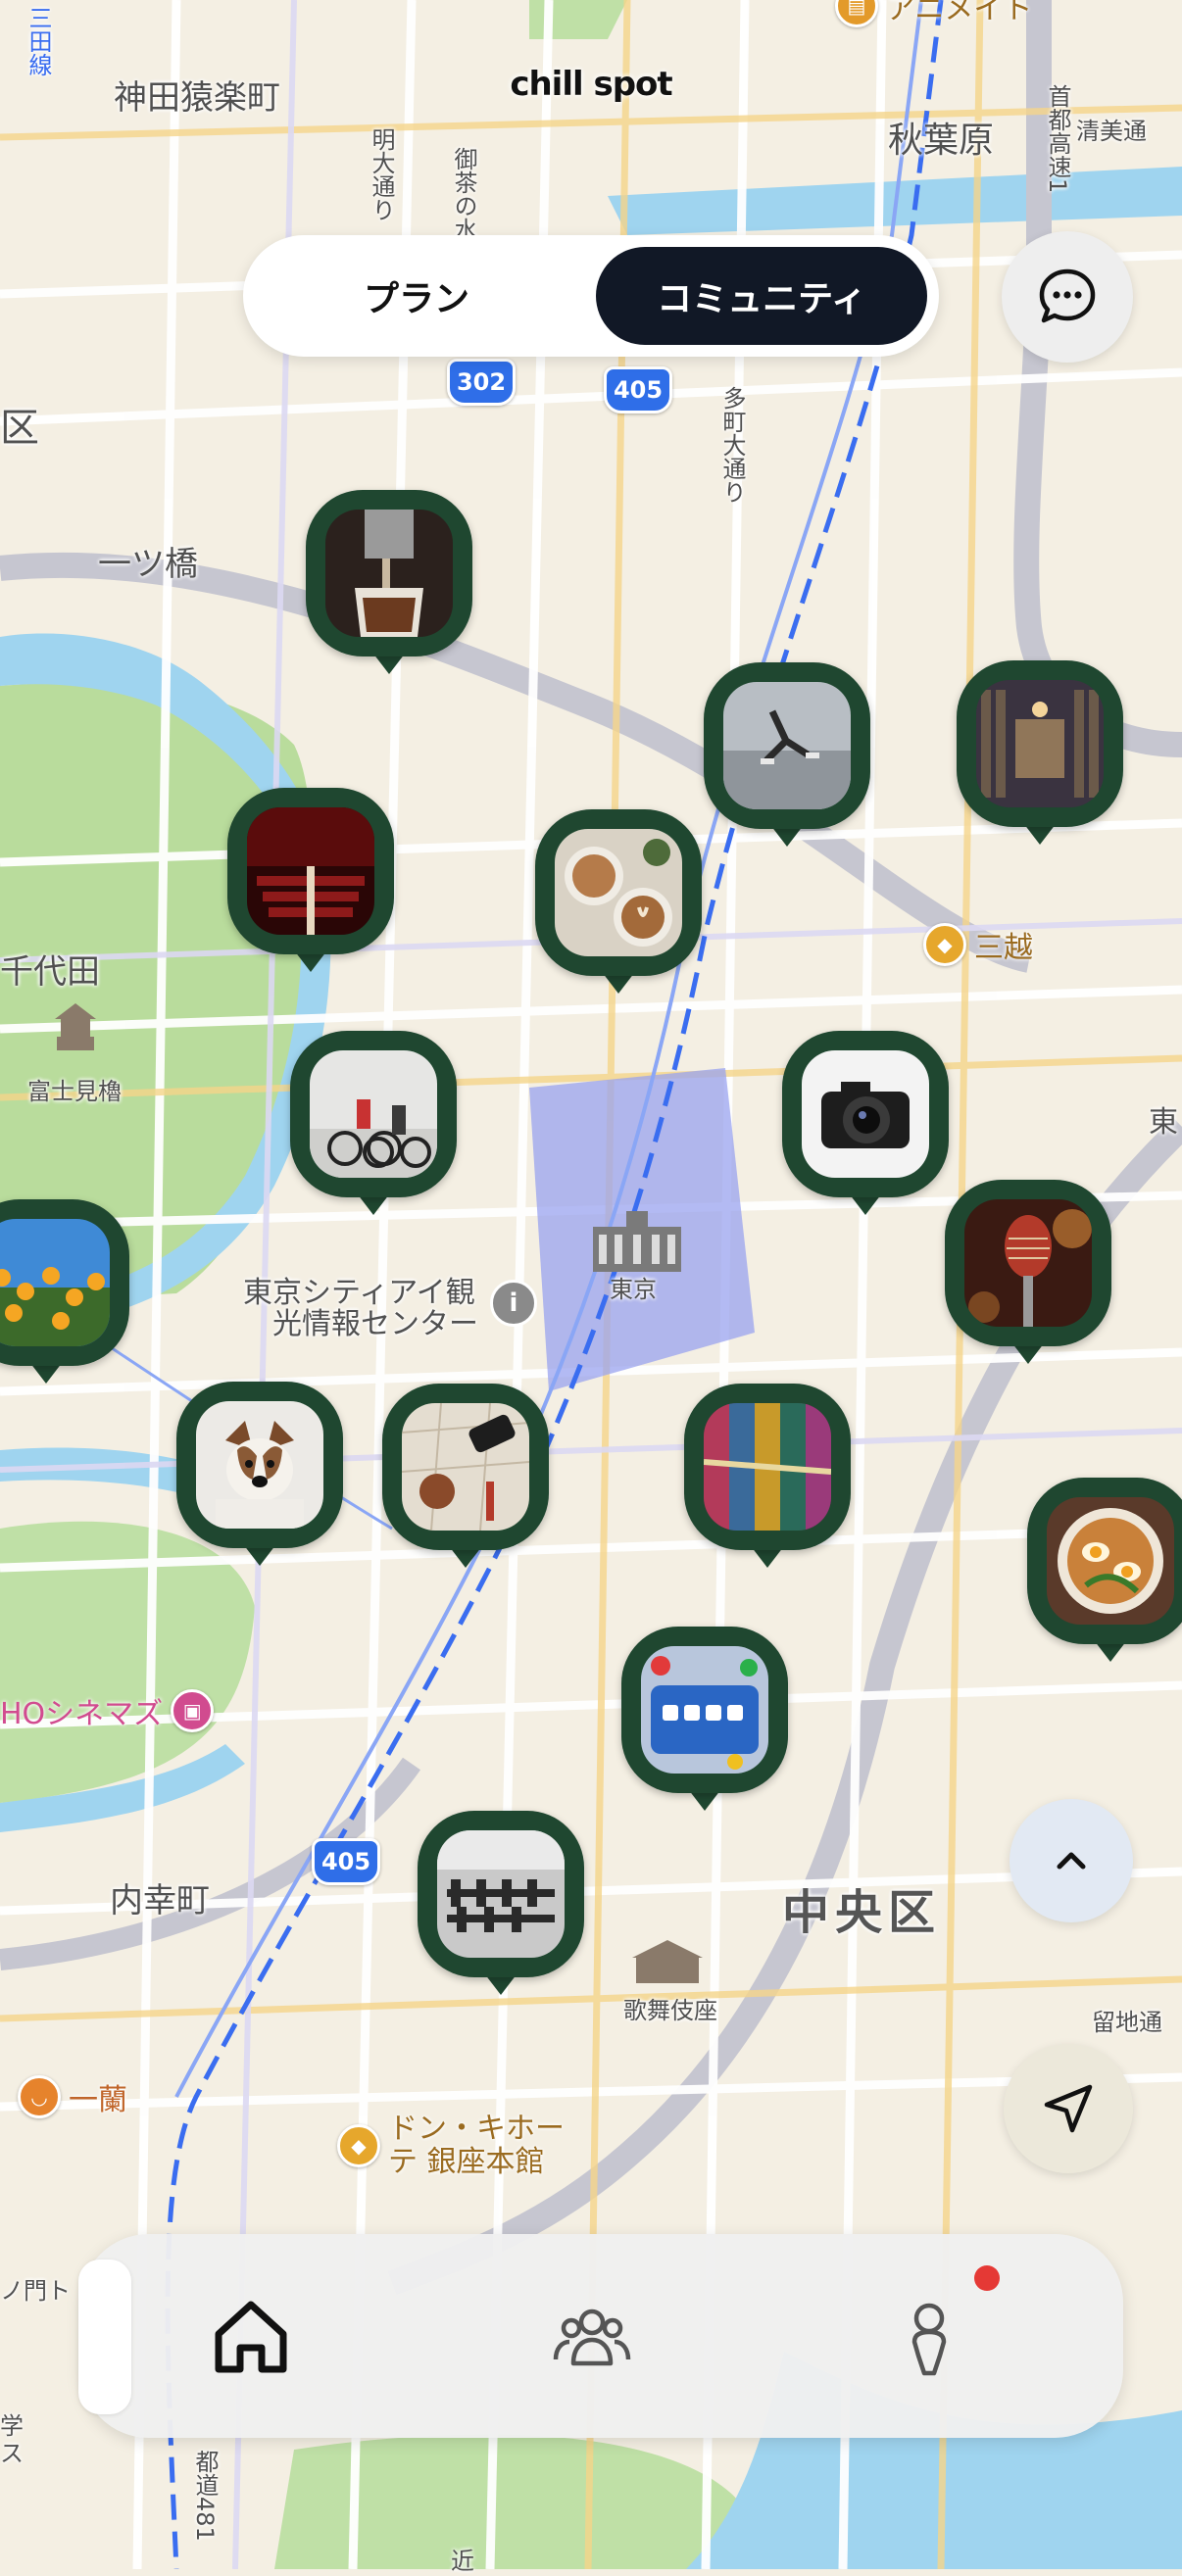 The image size is (1182, 2576). I want to click on ramen-photo, so click(1110, 1561).